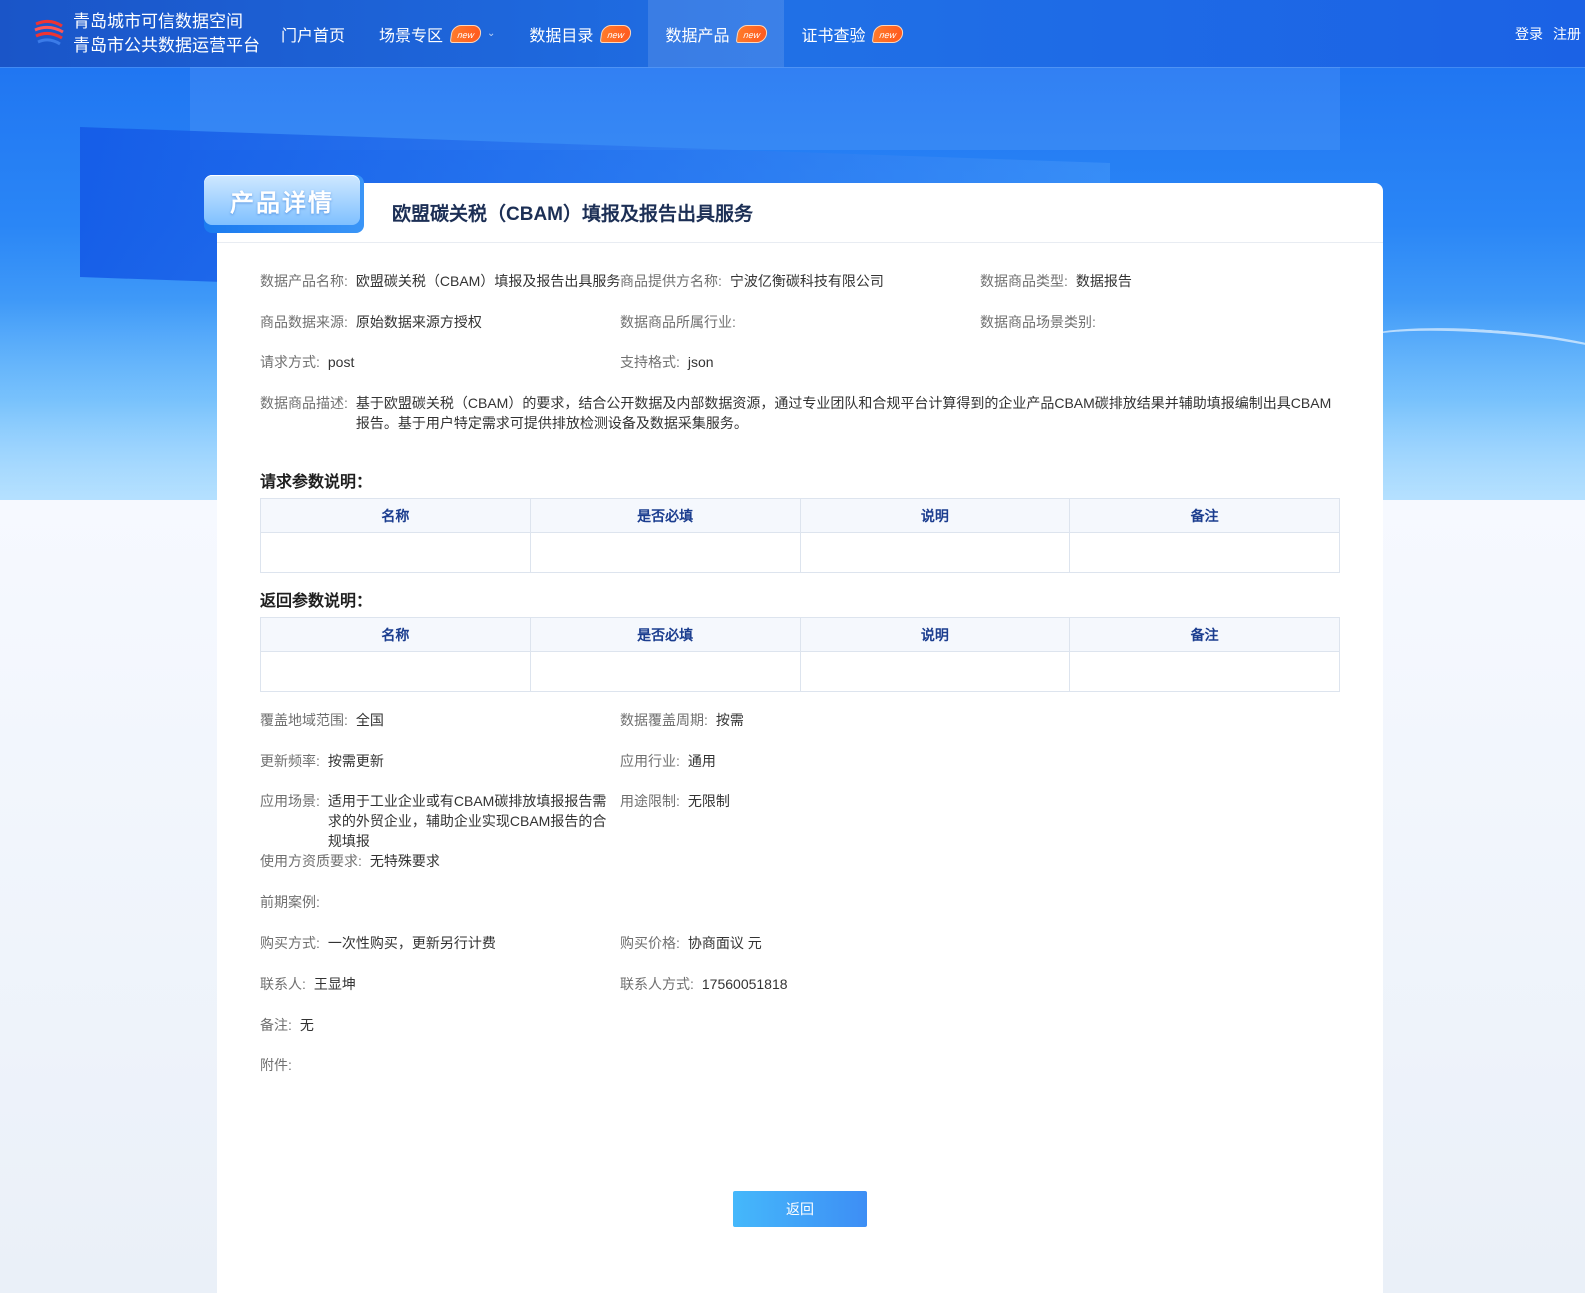 Image resolution: width=1585 pixels, height=1293 pixels. I want to click on request-params-title: 请求参数说明：, so click(316, 482).